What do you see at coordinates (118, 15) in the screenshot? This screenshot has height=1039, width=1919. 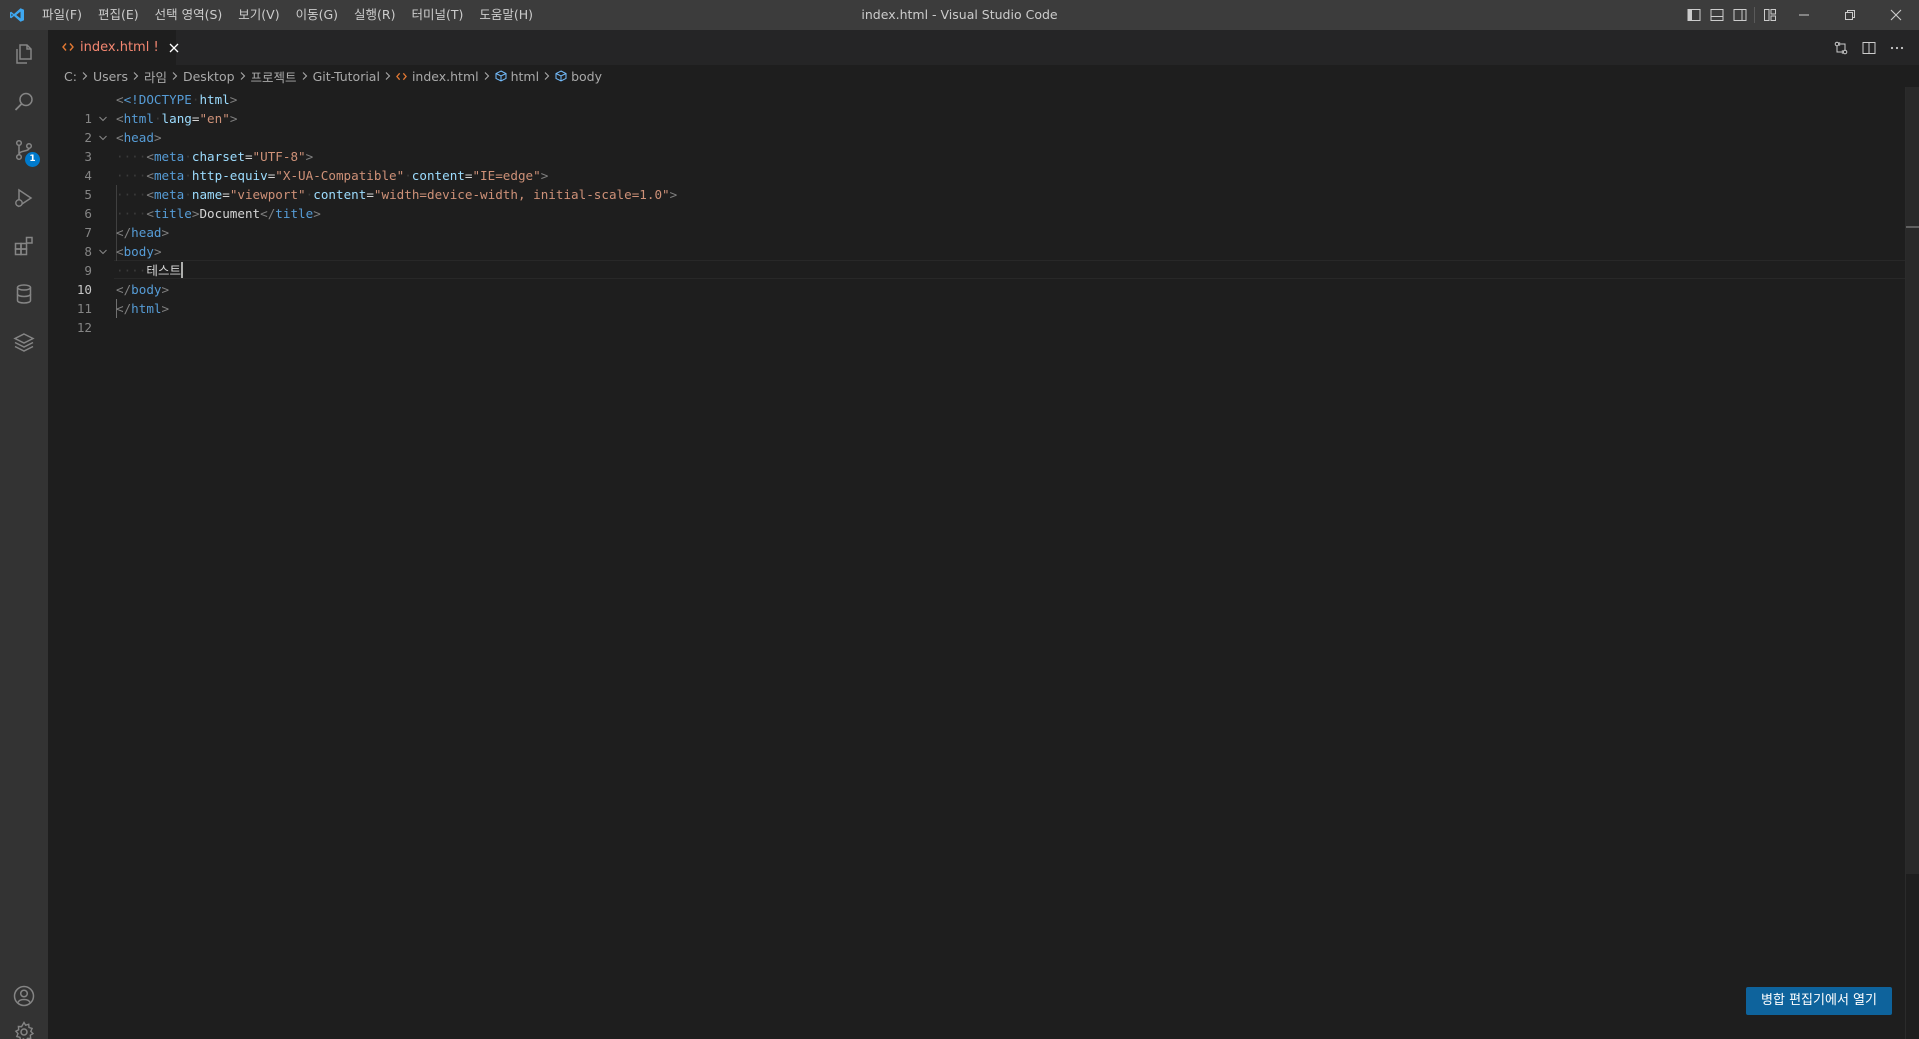 I see `menu-edit: 편집(E)` at bounding box center [118, 15].